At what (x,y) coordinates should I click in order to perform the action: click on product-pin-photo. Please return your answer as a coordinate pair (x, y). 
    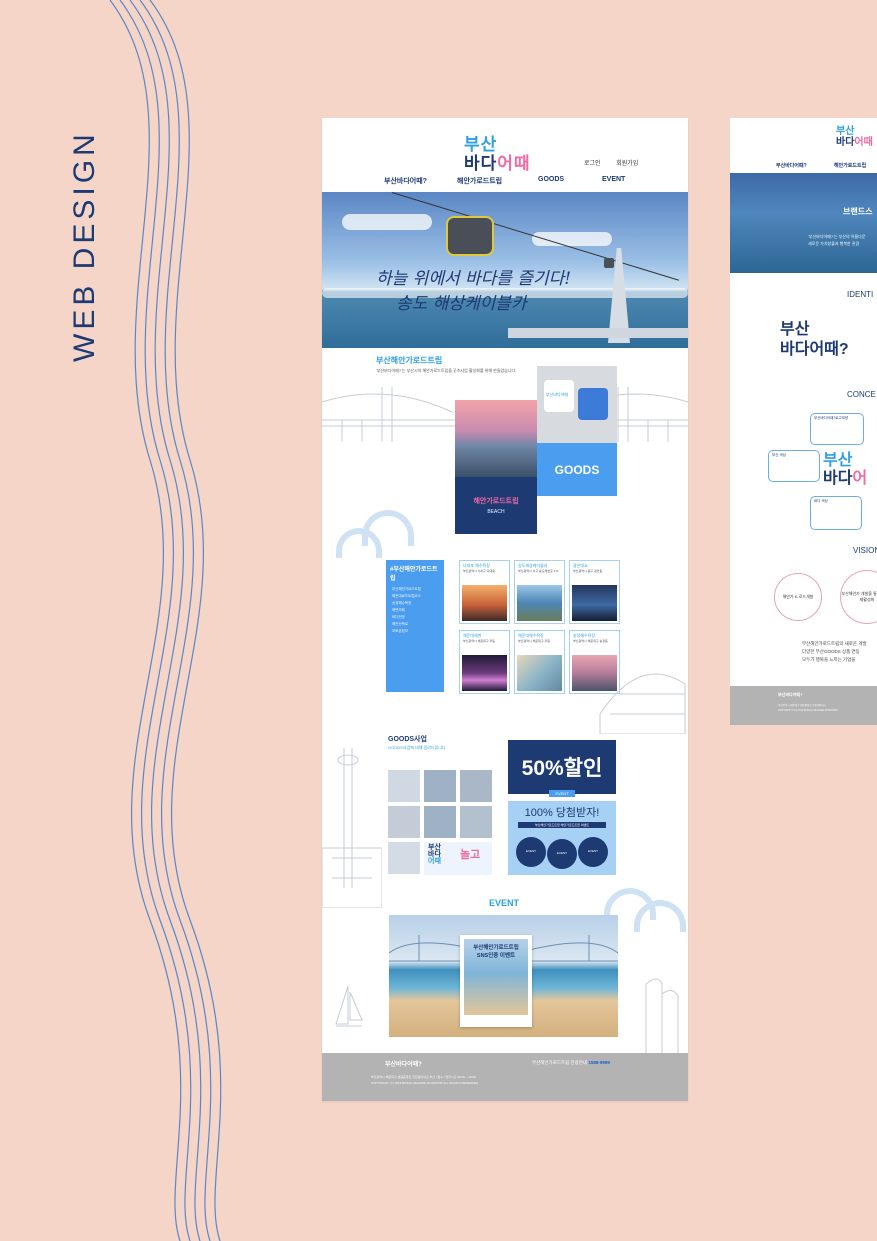
    Looking at the image, I should click on (476, 822).